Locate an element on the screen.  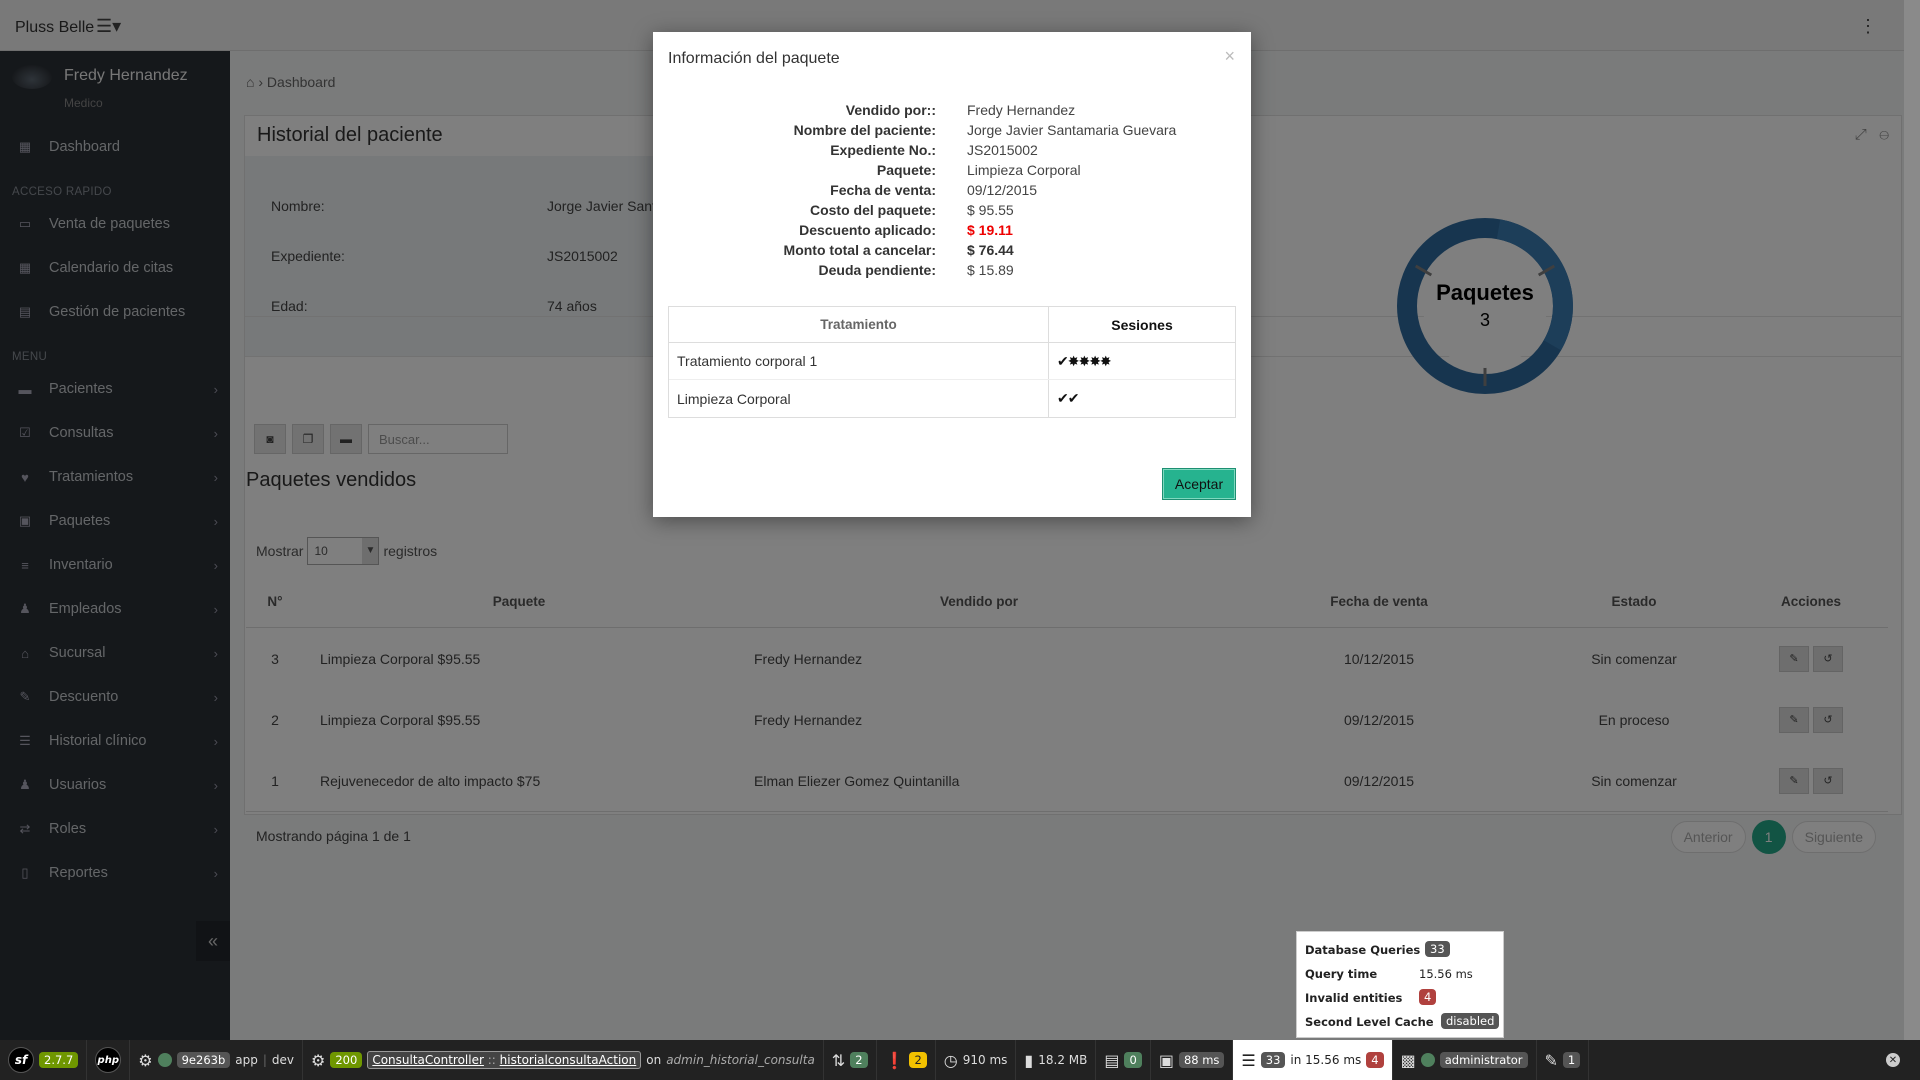
sf-user: administrator is located at coordinates (1483, 1060).